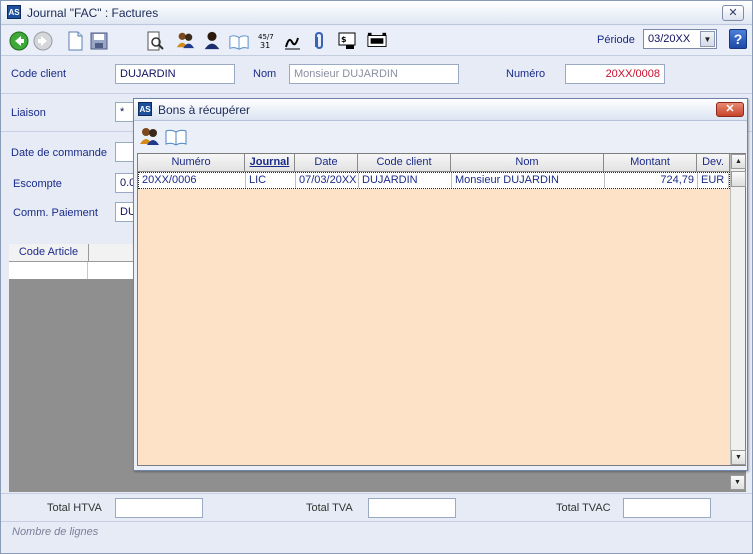  Describe the element at coordinates (39, 74) in the screenshot. I see `code-client-label: Code client` at that location.